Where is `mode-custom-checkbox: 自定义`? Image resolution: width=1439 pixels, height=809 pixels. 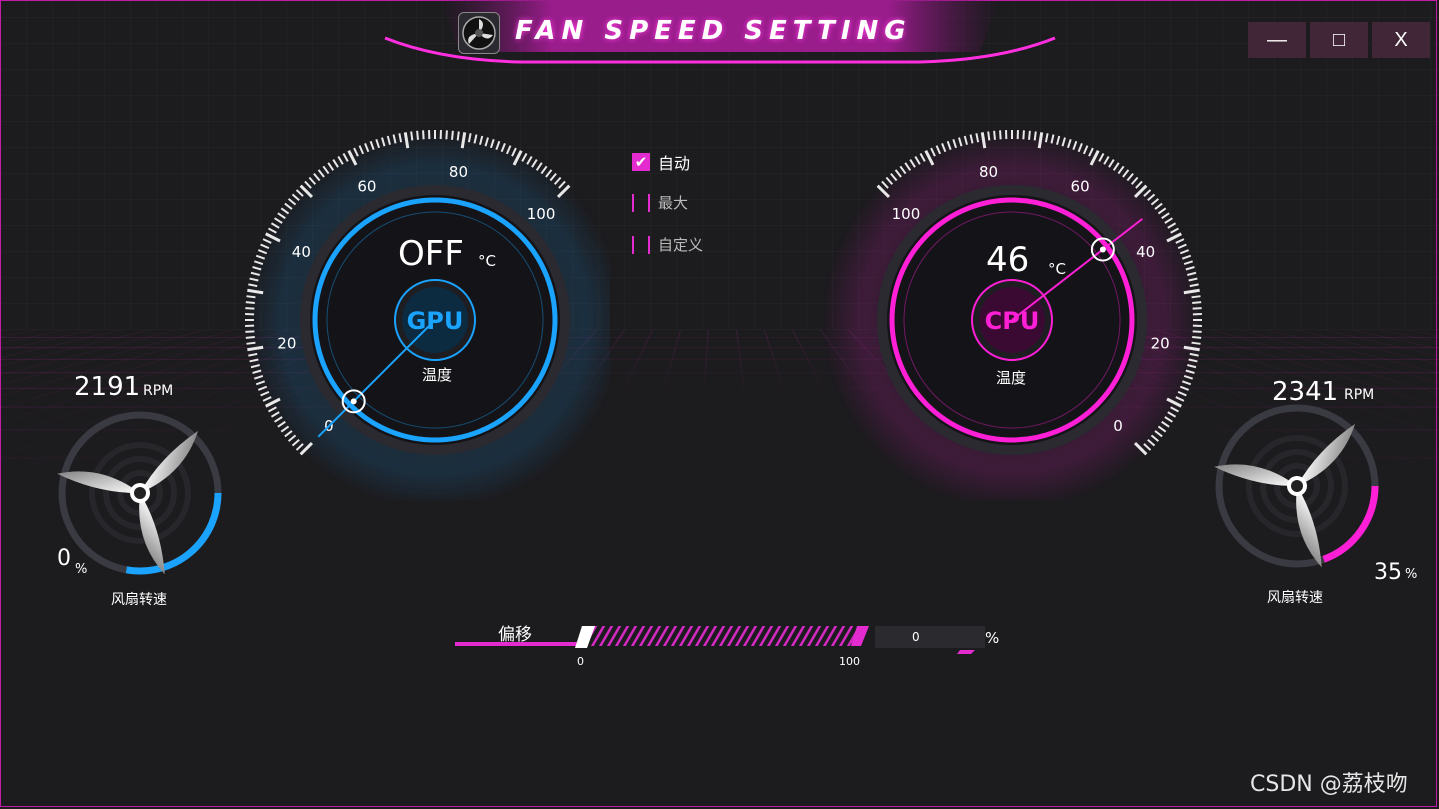
mode-custom-checkbox: 自定义 is located at coordinates (667, 244).